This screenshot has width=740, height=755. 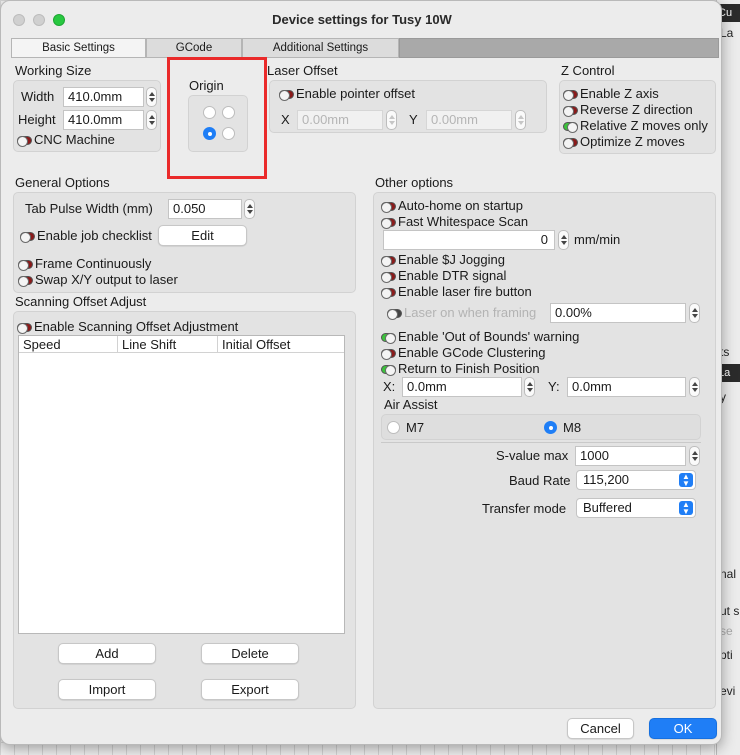 I want to click on add-button: Add, so click(x=107, y=653).